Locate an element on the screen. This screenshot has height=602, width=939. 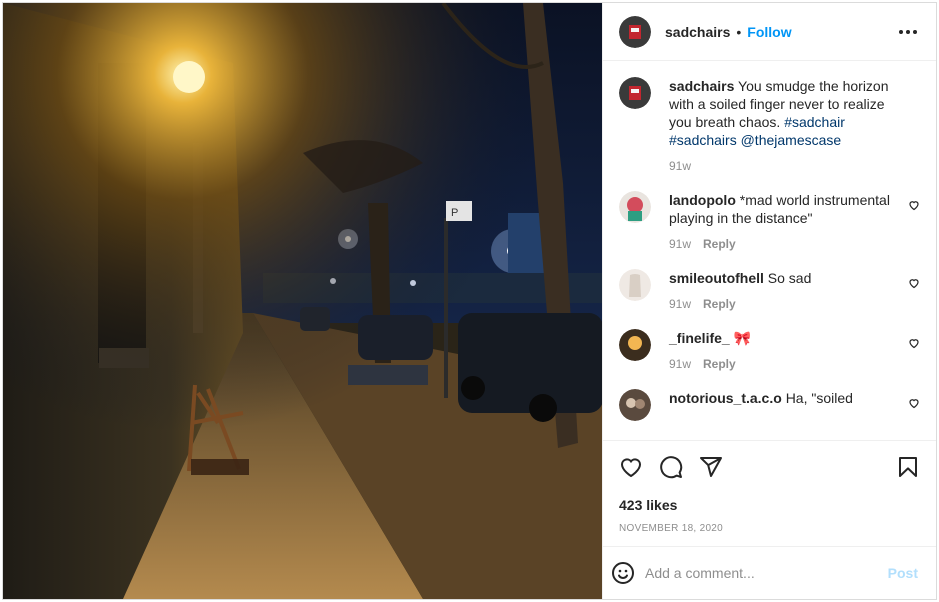
likes-count: 423 likes is located at coordinates (769, 500).